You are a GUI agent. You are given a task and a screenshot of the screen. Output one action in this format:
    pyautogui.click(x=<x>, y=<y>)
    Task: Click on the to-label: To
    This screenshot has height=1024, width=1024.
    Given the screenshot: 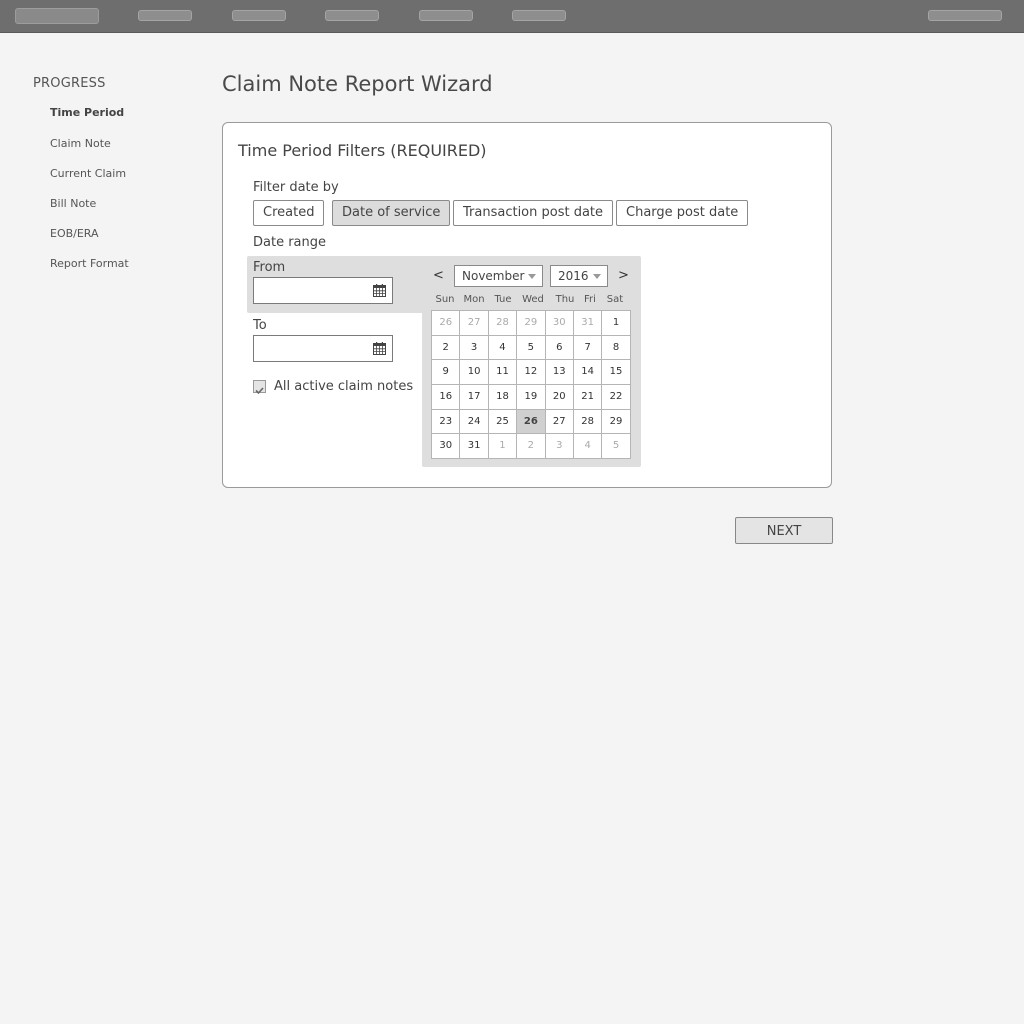 What is the action you would take?
    pyautogui.click(x=260, y=325)
    